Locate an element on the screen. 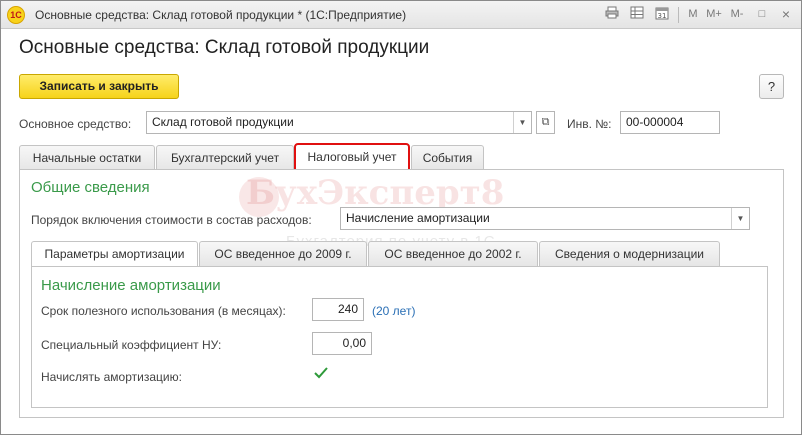  inventory-number-value: 00-000004 is located at coordinates (655, 122).